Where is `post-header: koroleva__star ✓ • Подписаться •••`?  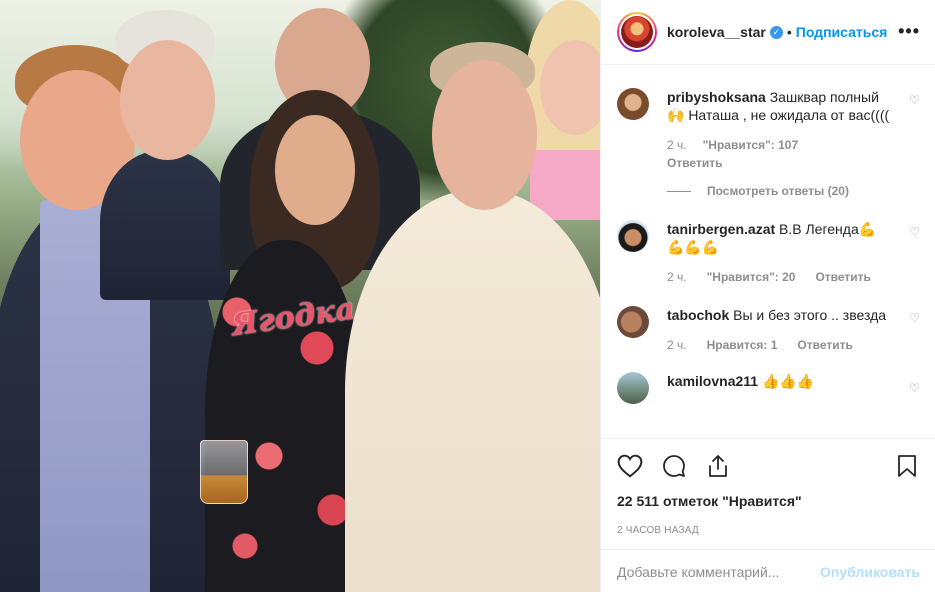
post-header: koroleva__star ✓ • Подписаться ••• is located at coordinates (768, 32).